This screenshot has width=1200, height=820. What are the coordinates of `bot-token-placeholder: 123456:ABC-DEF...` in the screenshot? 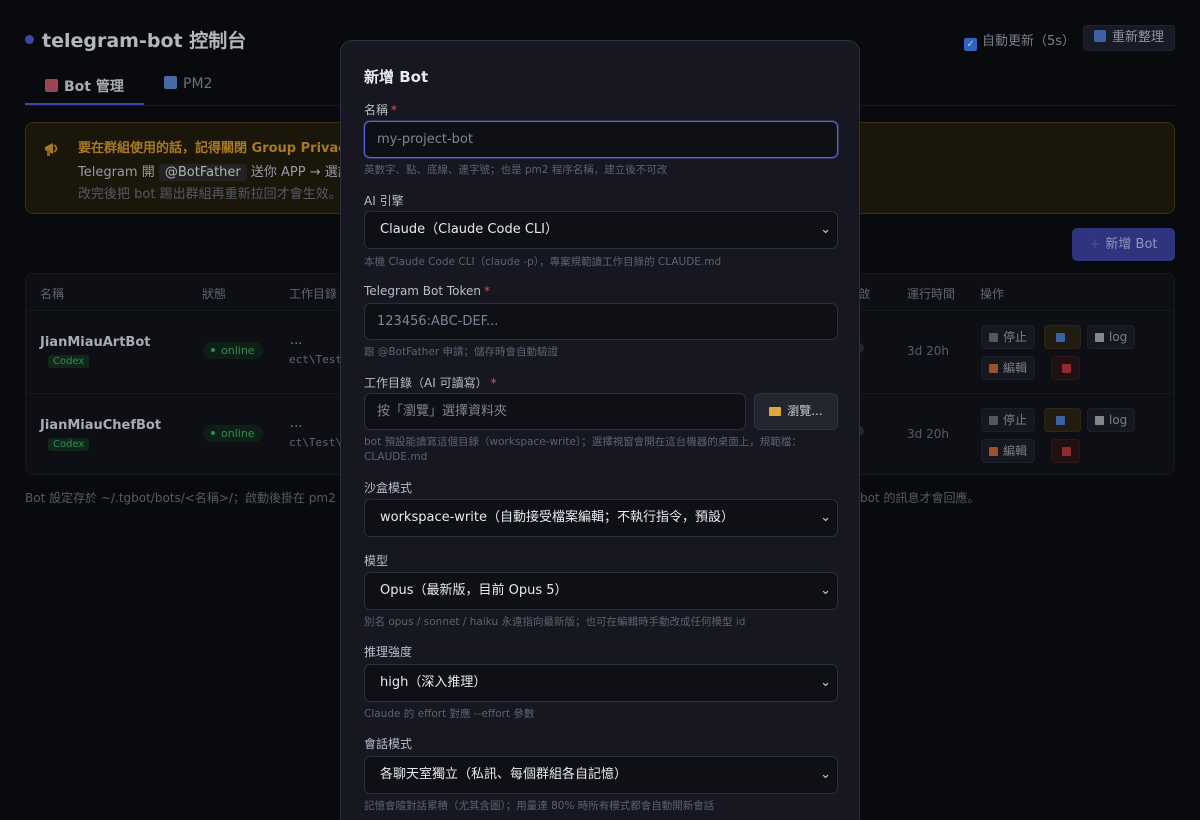 It's located at (438, 321).